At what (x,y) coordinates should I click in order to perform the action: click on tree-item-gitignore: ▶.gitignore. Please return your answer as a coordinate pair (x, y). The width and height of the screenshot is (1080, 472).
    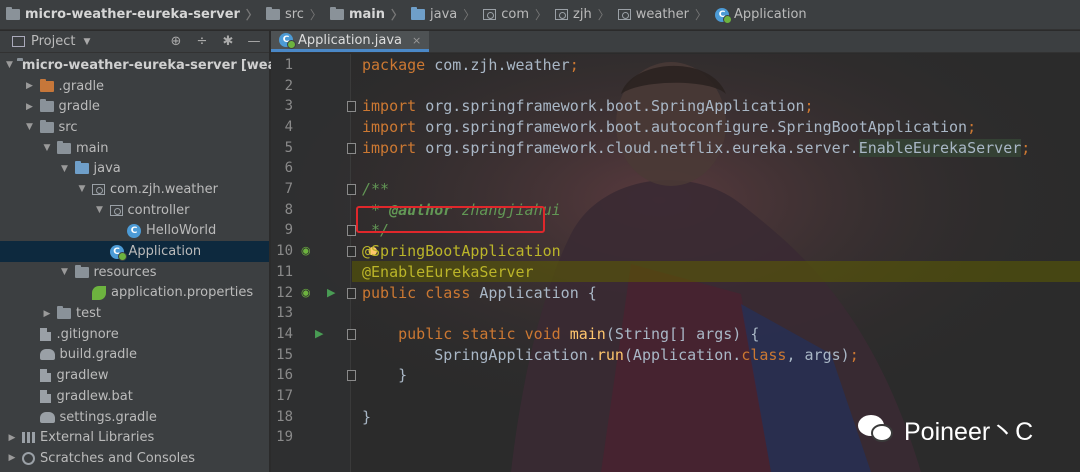
    Looking at the image, I should click on (134, 334).